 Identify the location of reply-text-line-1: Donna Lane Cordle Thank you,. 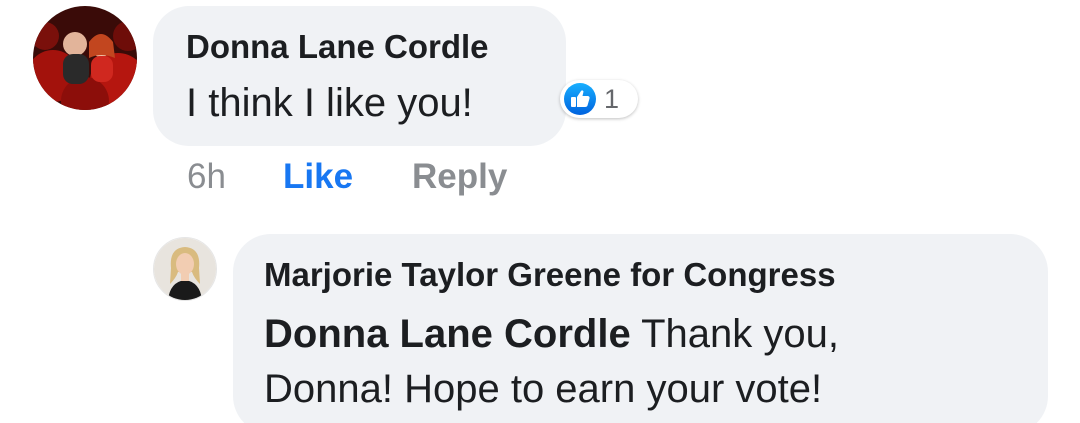
(551, 334).